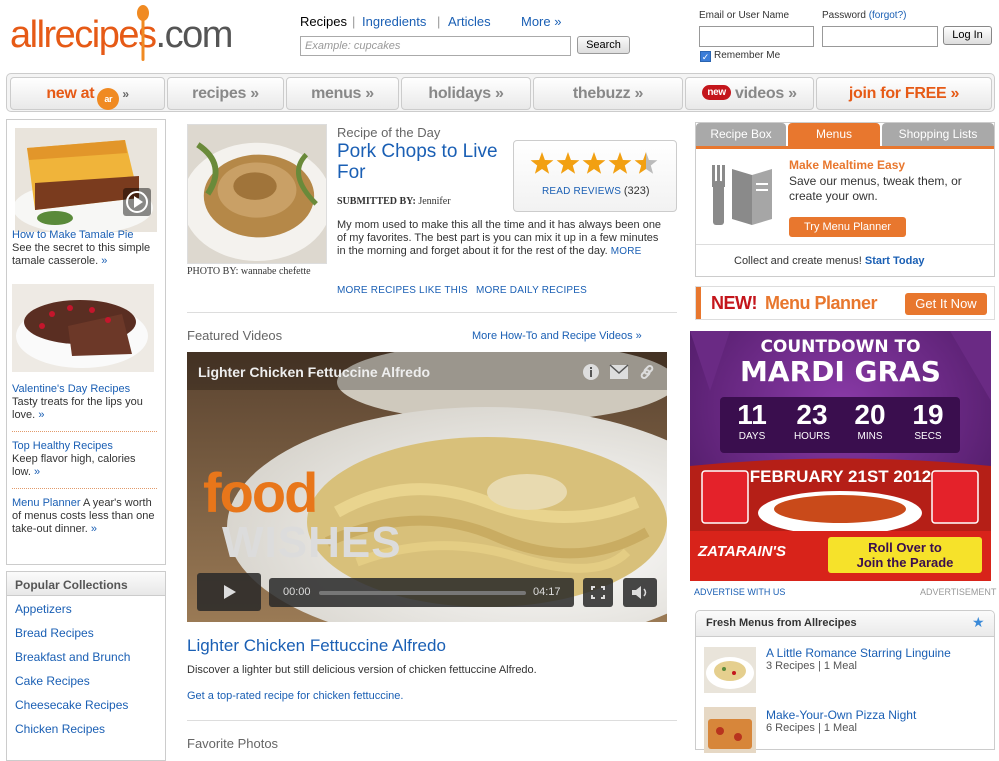 This screenshot has height=761, width=999. Describe the element at coordinates (698, 303) in the screenshot. I see `banner-accent` at that location.